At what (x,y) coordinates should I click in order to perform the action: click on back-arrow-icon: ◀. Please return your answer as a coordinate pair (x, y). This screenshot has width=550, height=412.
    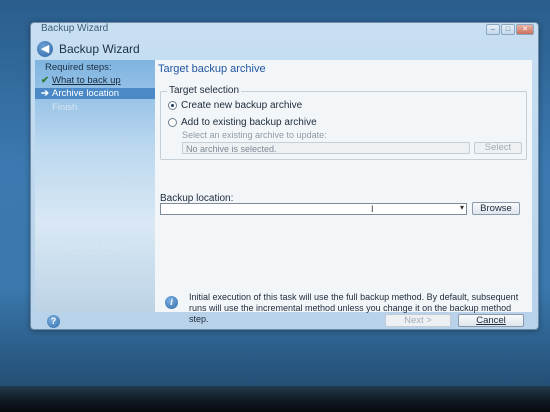
    Looking at the image, I should click on (45, 49).